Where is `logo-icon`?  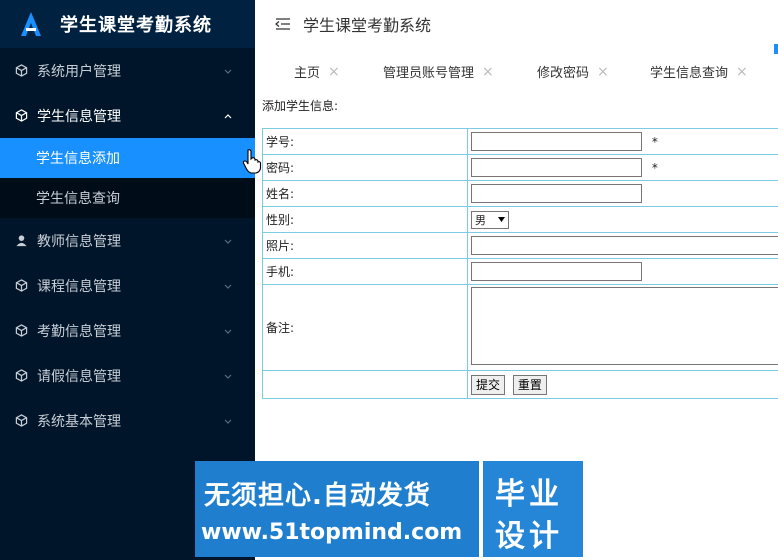 logo-icon is located at coordinates (31, 24).